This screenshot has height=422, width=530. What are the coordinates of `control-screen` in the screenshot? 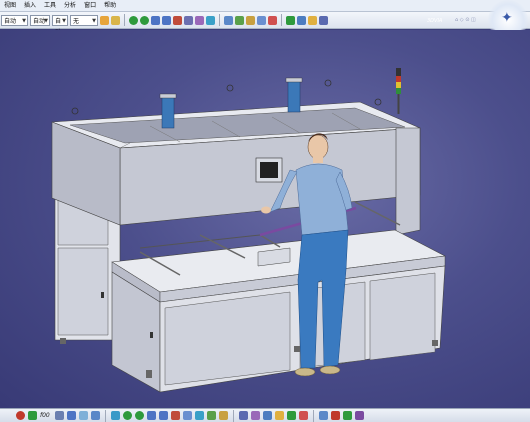 It's located at (269, 170).